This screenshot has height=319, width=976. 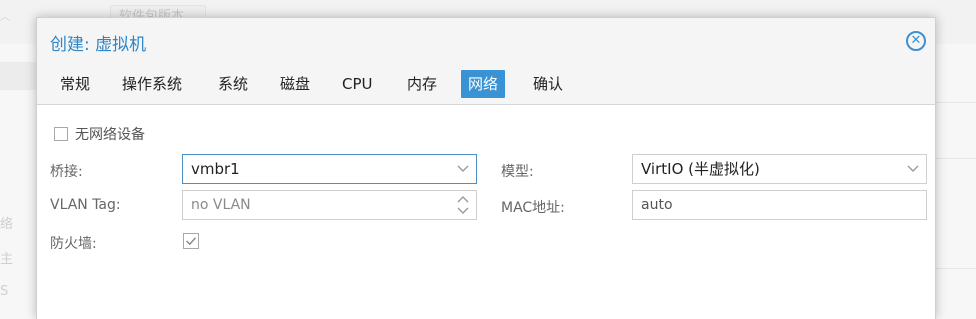 I want to click on dialog-header: 创建: 虚拟机 ✕, so click(x=486, y=42).